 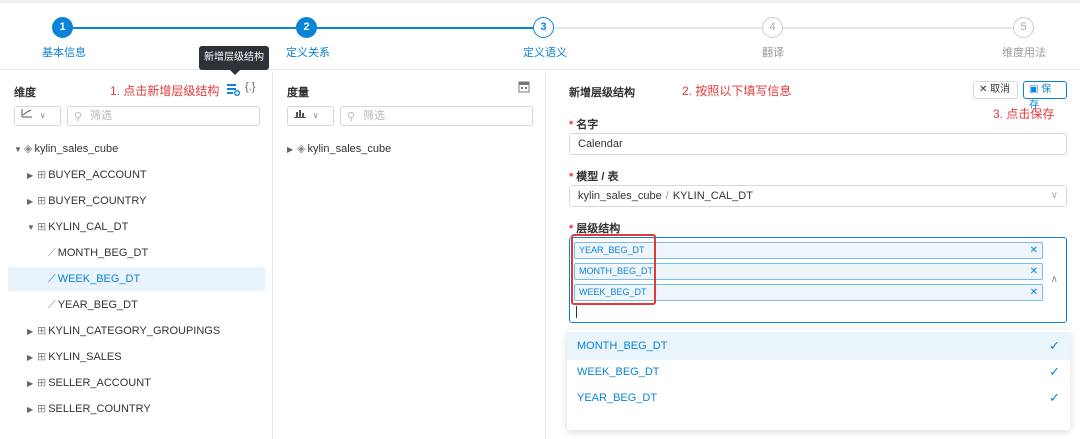 I want to click on step-3-label: 定义语义, so click(x=545, y=52).